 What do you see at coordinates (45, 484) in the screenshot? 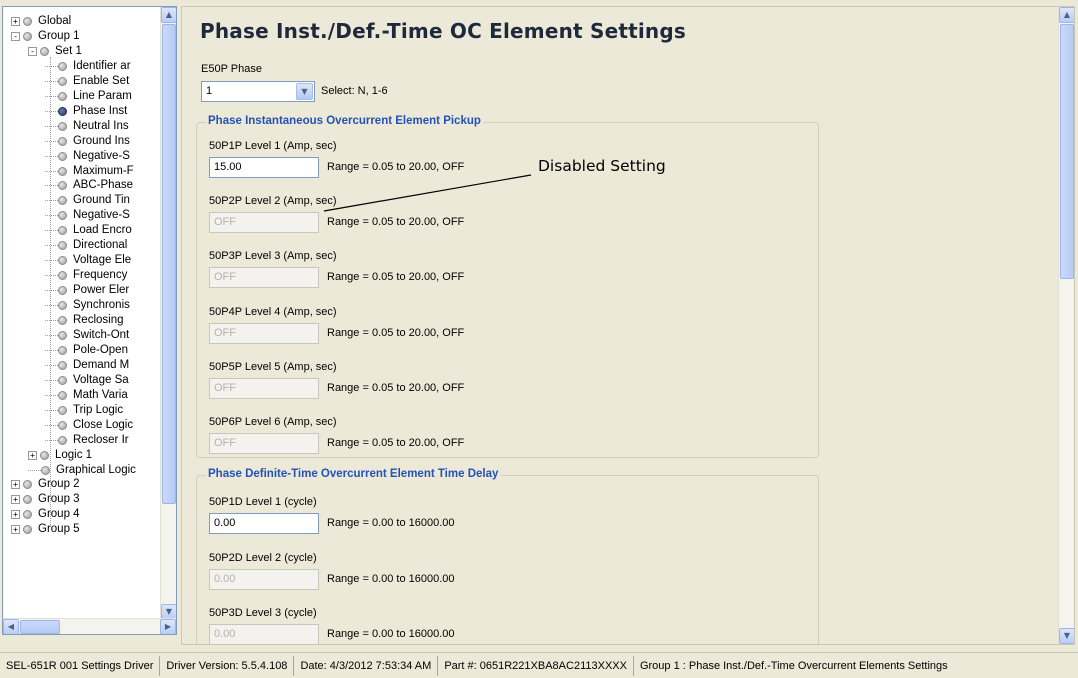
I see `tree-item: + Group 2` at bounding box center [45, 484].